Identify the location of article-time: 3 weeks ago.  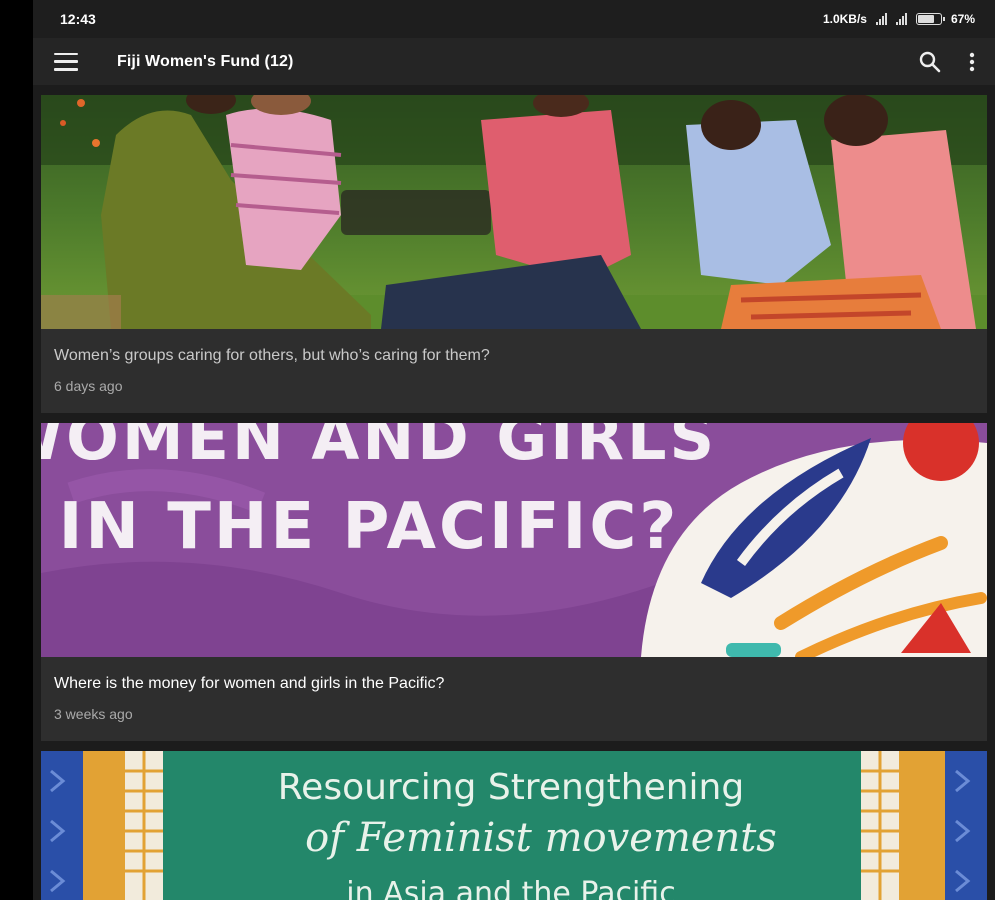
(93, 714).